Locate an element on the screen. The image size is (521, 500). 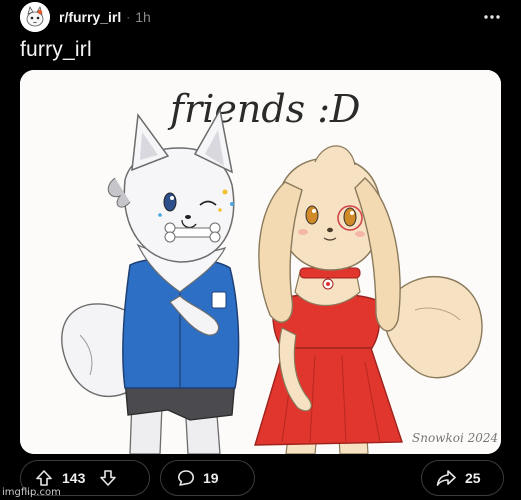
artist-signature: Snowkoi 2024 is located at coordinates (455, 438).